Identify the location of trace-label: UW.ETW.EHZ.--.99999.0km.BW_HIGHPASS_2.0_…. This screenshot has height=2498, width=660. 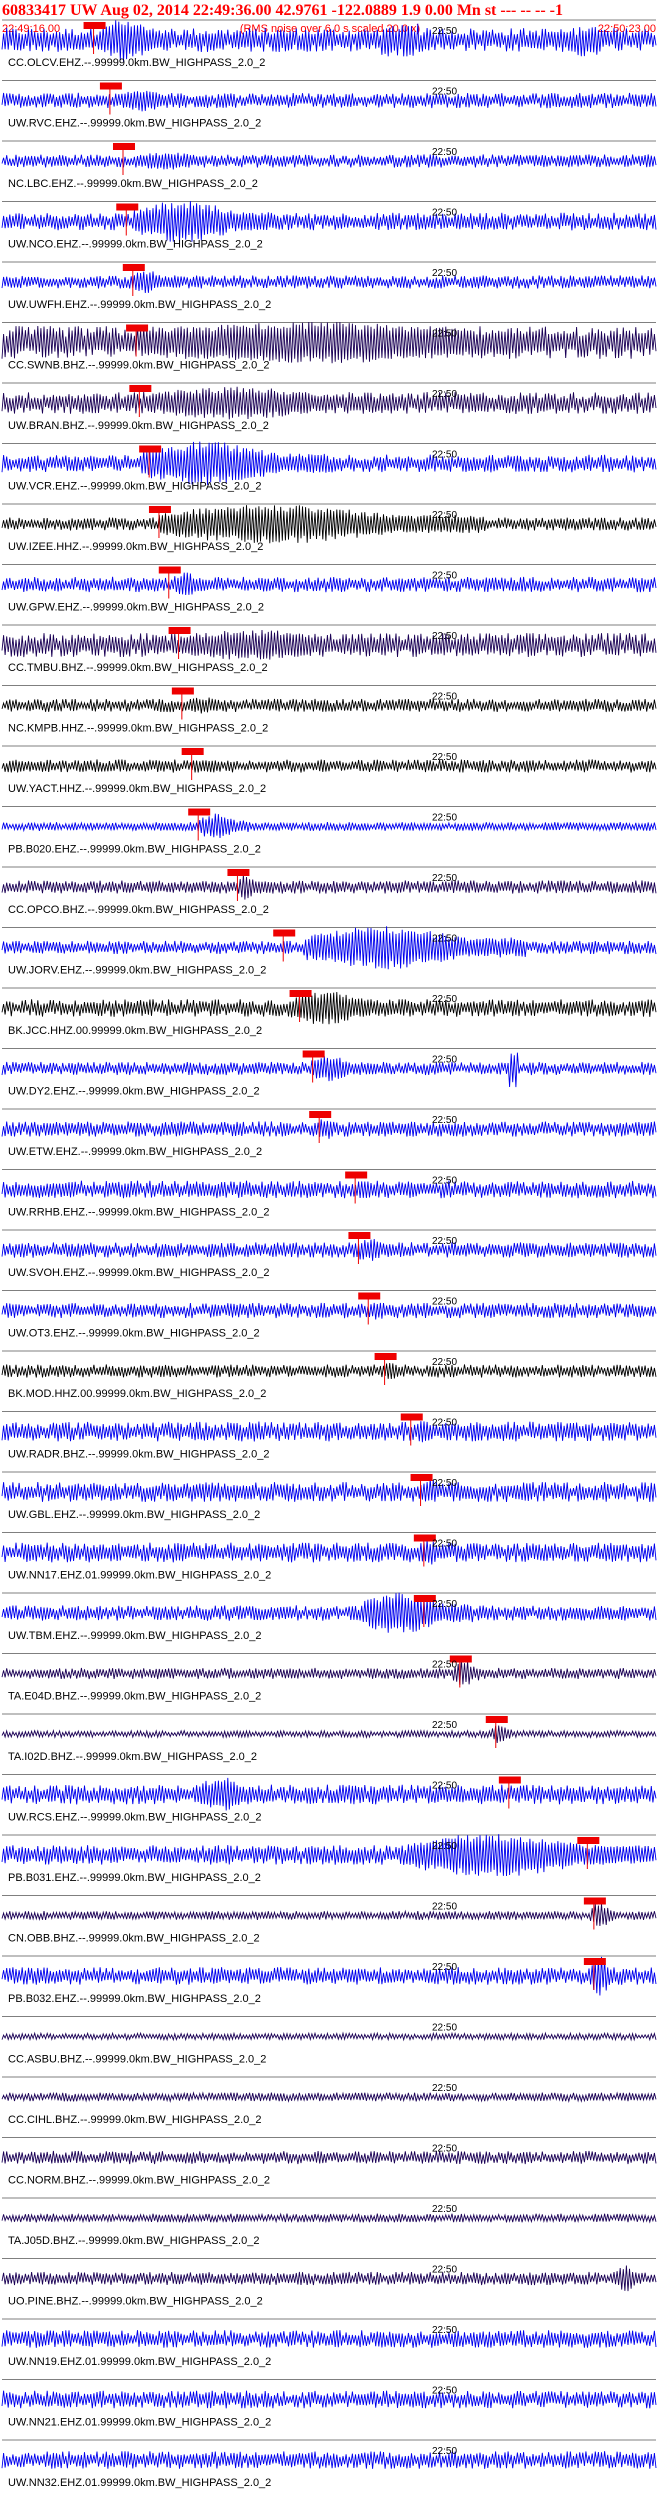
(135, 1152).